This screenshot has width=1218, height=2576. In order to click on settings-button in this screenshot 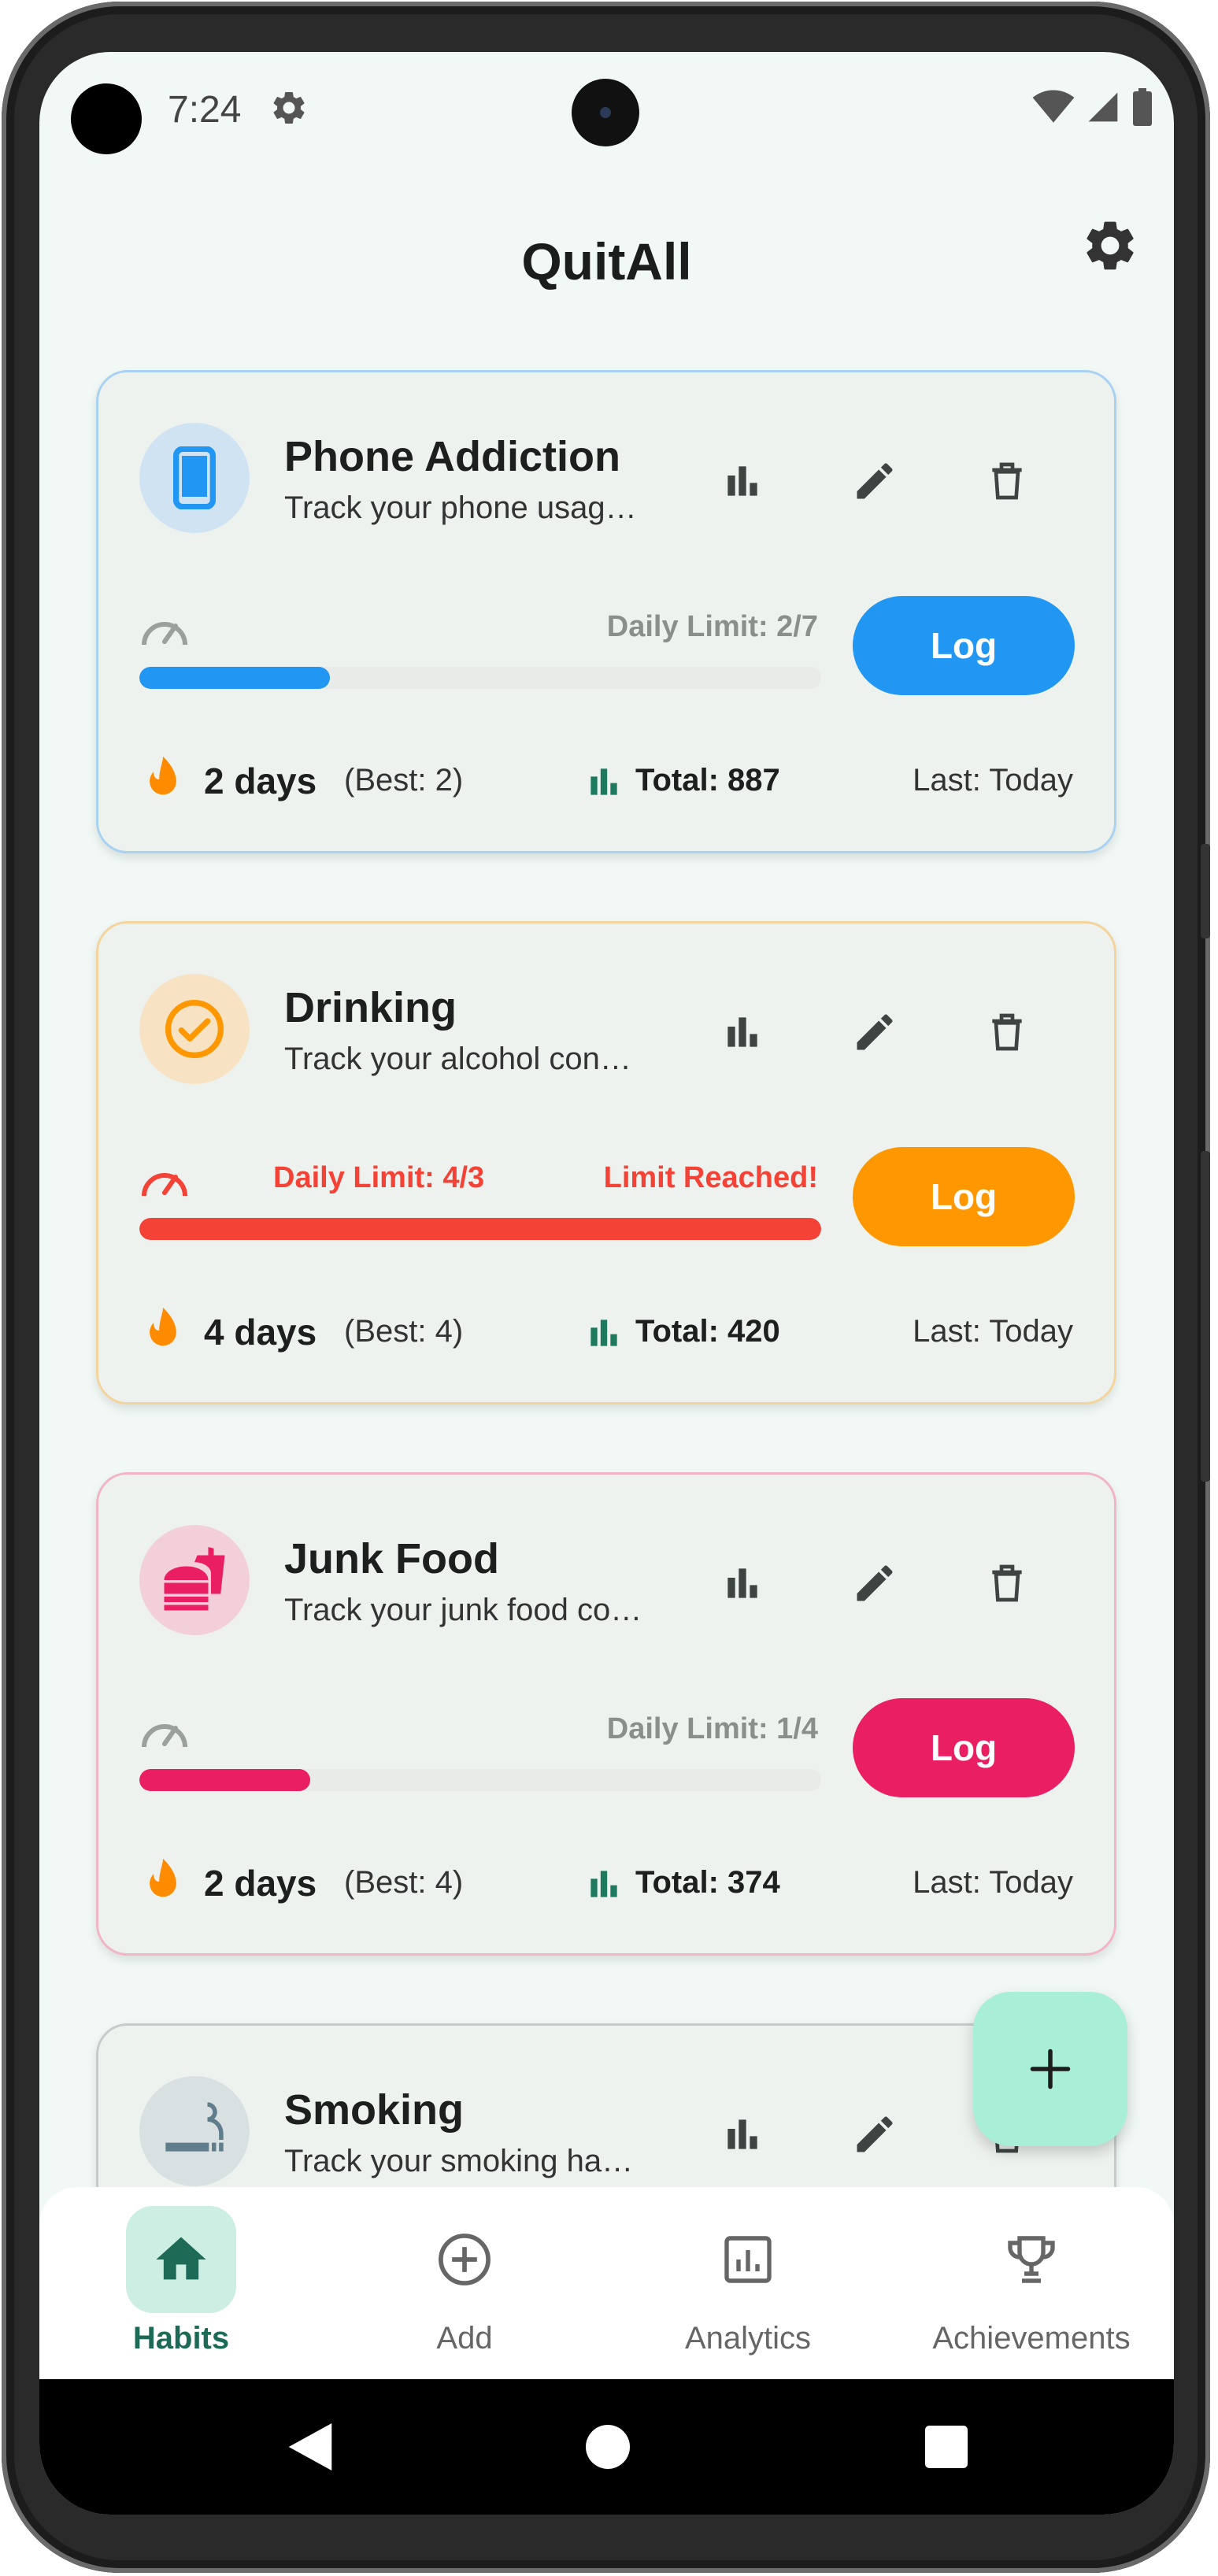, I will do `click(1110, 245)`.